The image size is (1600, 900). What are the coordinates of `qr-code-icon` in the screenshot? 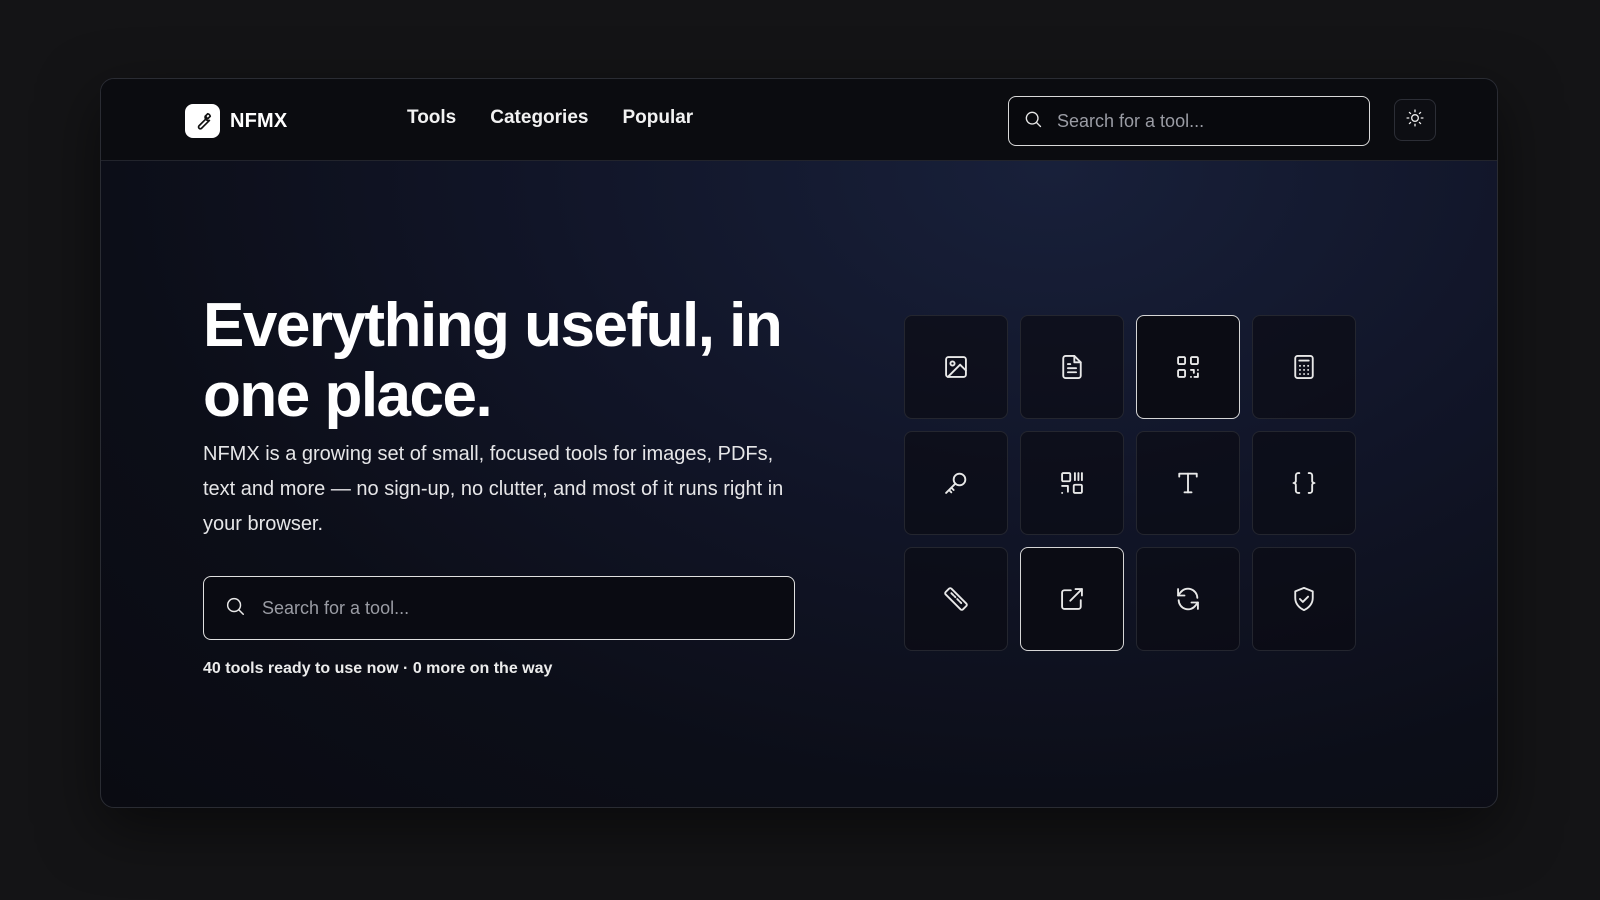 It's located at (1188, 367).